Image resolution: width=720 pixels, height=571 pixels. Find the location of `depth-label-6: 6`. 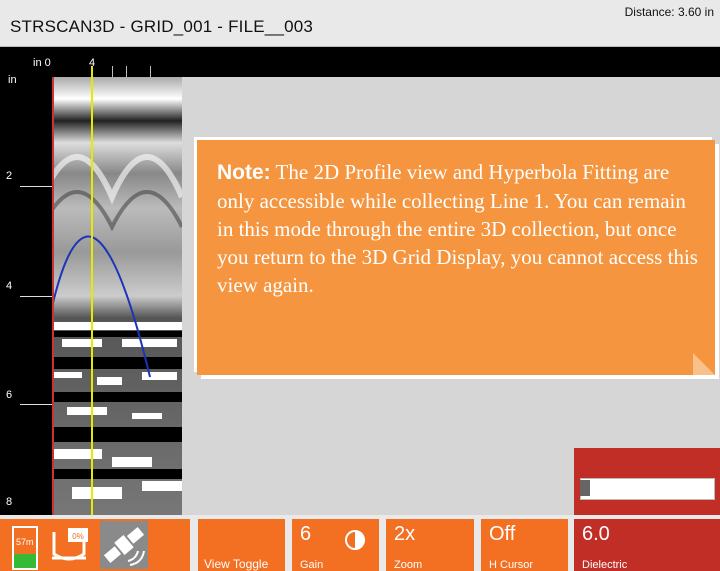

depth-label-6: 6 is located at coordinates (9, 395).